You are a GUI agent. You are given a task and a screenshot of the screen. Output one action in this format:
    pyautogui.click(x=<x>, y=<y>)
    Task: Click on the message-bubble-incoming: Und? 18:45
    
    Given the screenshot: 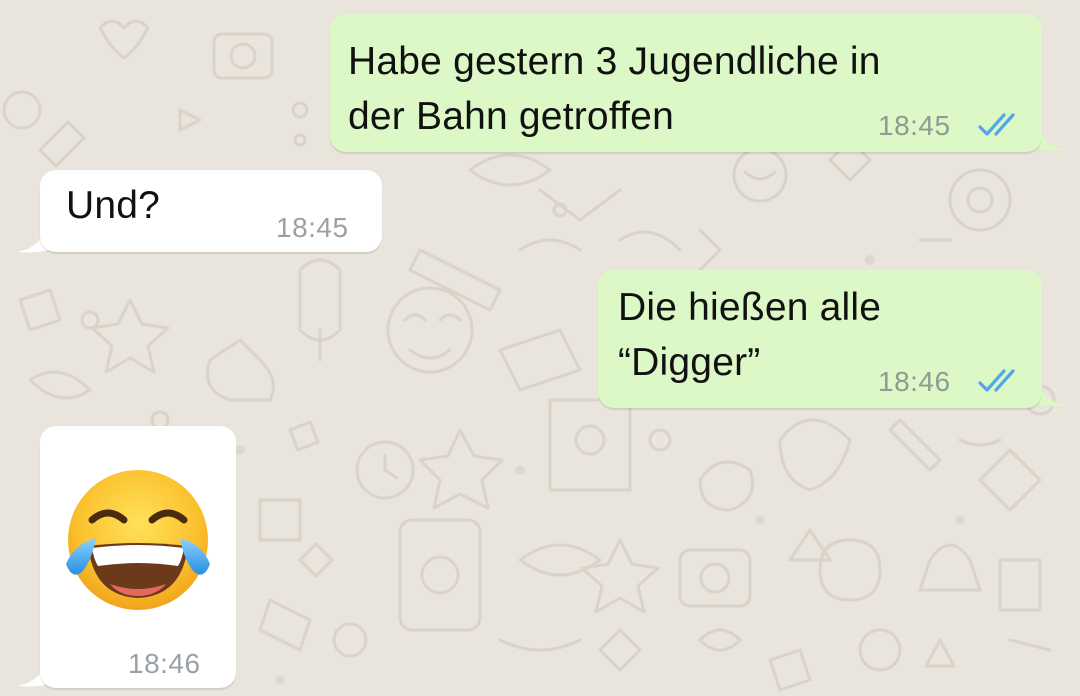 What is the action you would take?
    pyautogui.click(x=211, y=211)
    